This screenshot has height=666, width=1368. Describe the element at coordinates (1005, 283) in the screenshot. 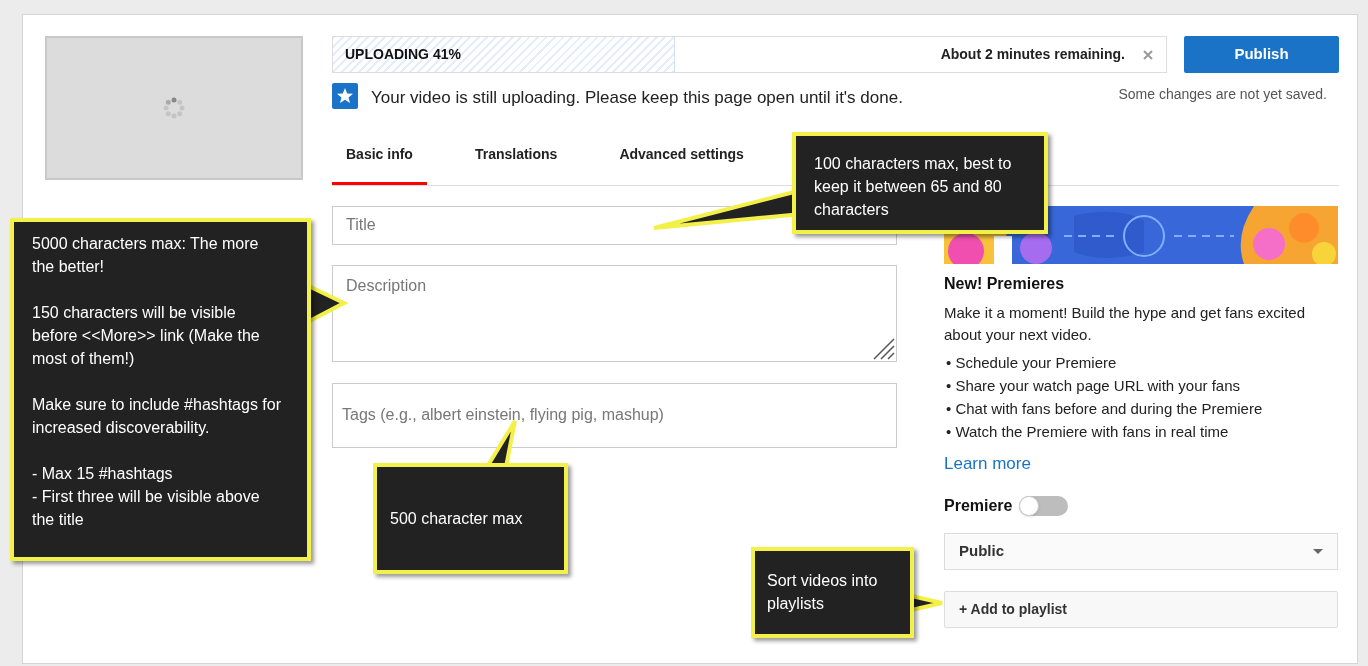

I see `premieres-heading: New! Premieres` at that location.